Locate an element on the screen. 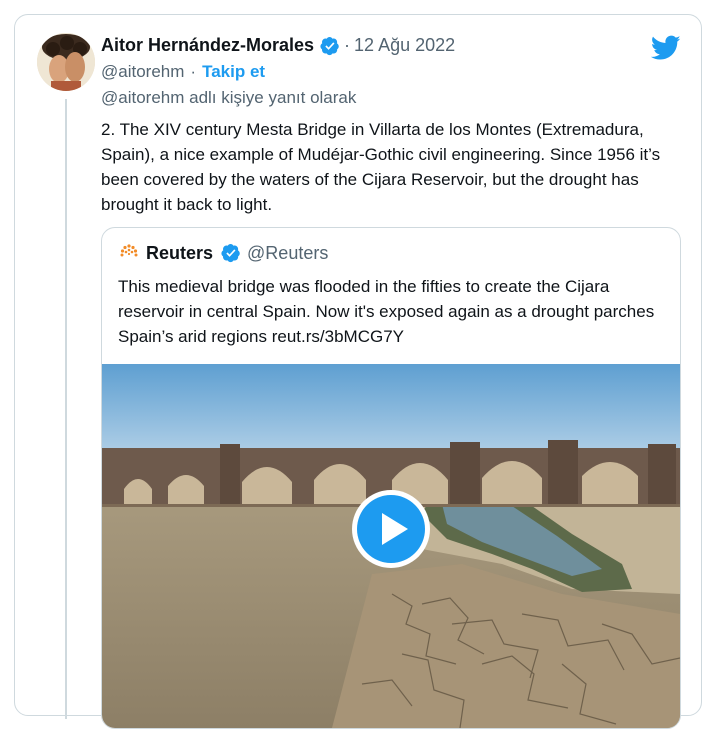 Image resolution: width=717 pixels, height=729 pixels. reuters-logo-icon is located at coordinates (129, 250).